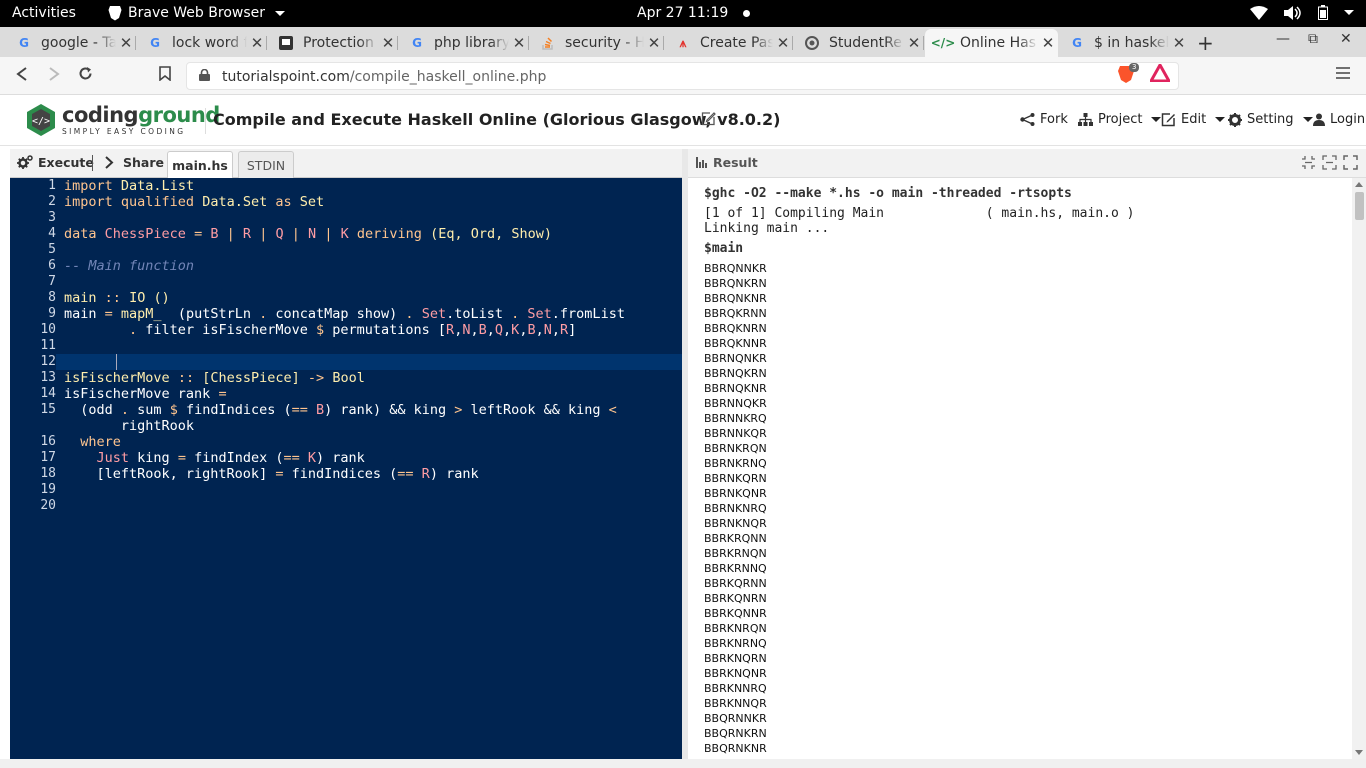 The image size is (1366, 768). I want to click on system-tray, so click(1302, 12).